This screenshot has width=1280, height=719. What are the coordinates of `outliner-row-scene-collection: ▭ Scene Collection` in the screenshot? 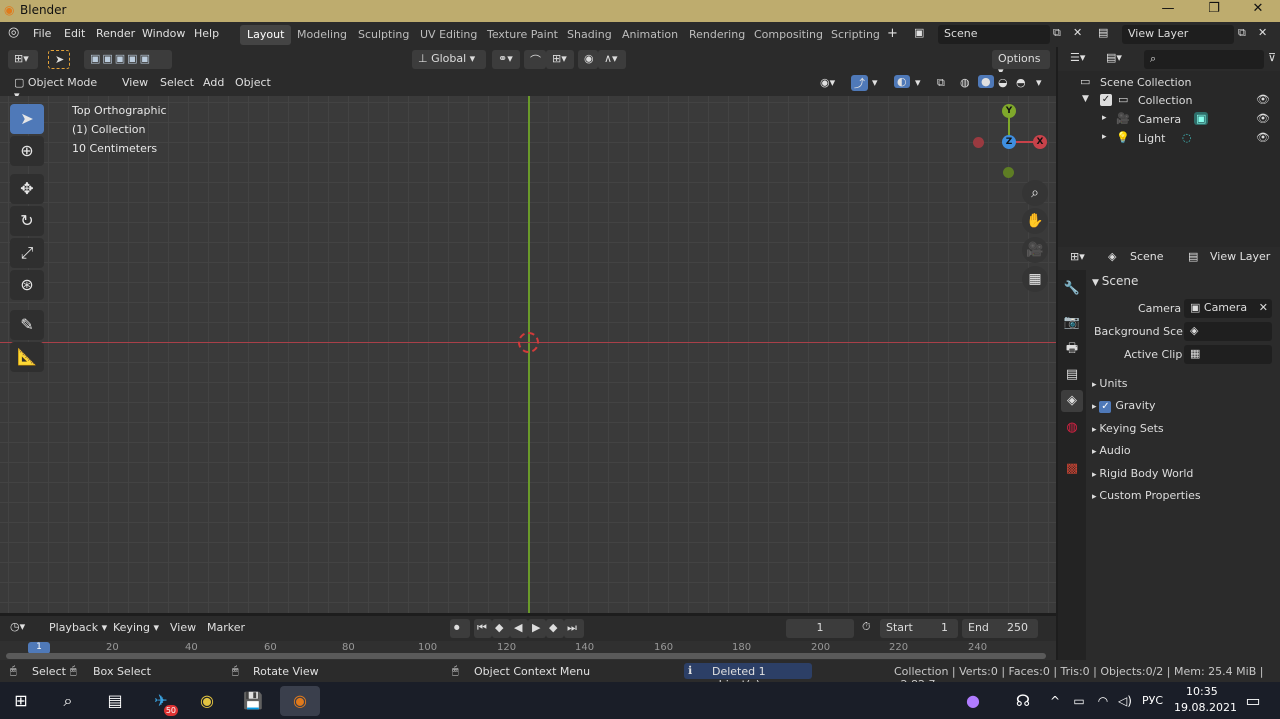 It's located at (1169, 82).